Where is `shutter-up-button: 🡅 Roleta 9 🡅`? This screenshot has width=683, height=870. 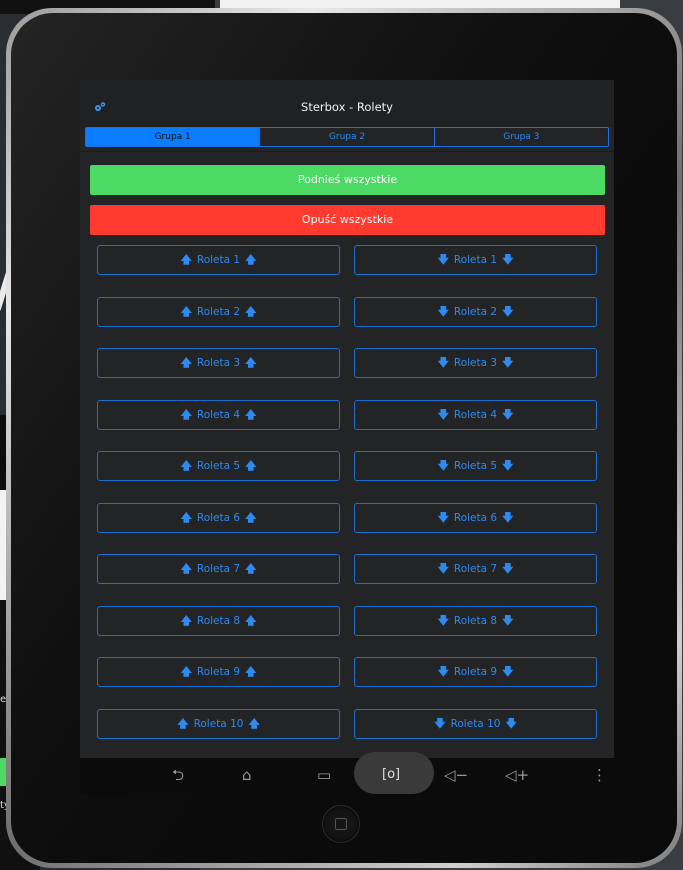
shutter-up-button: 🡅 Roleta 9 🡅 is located at coordinates (218, 672).